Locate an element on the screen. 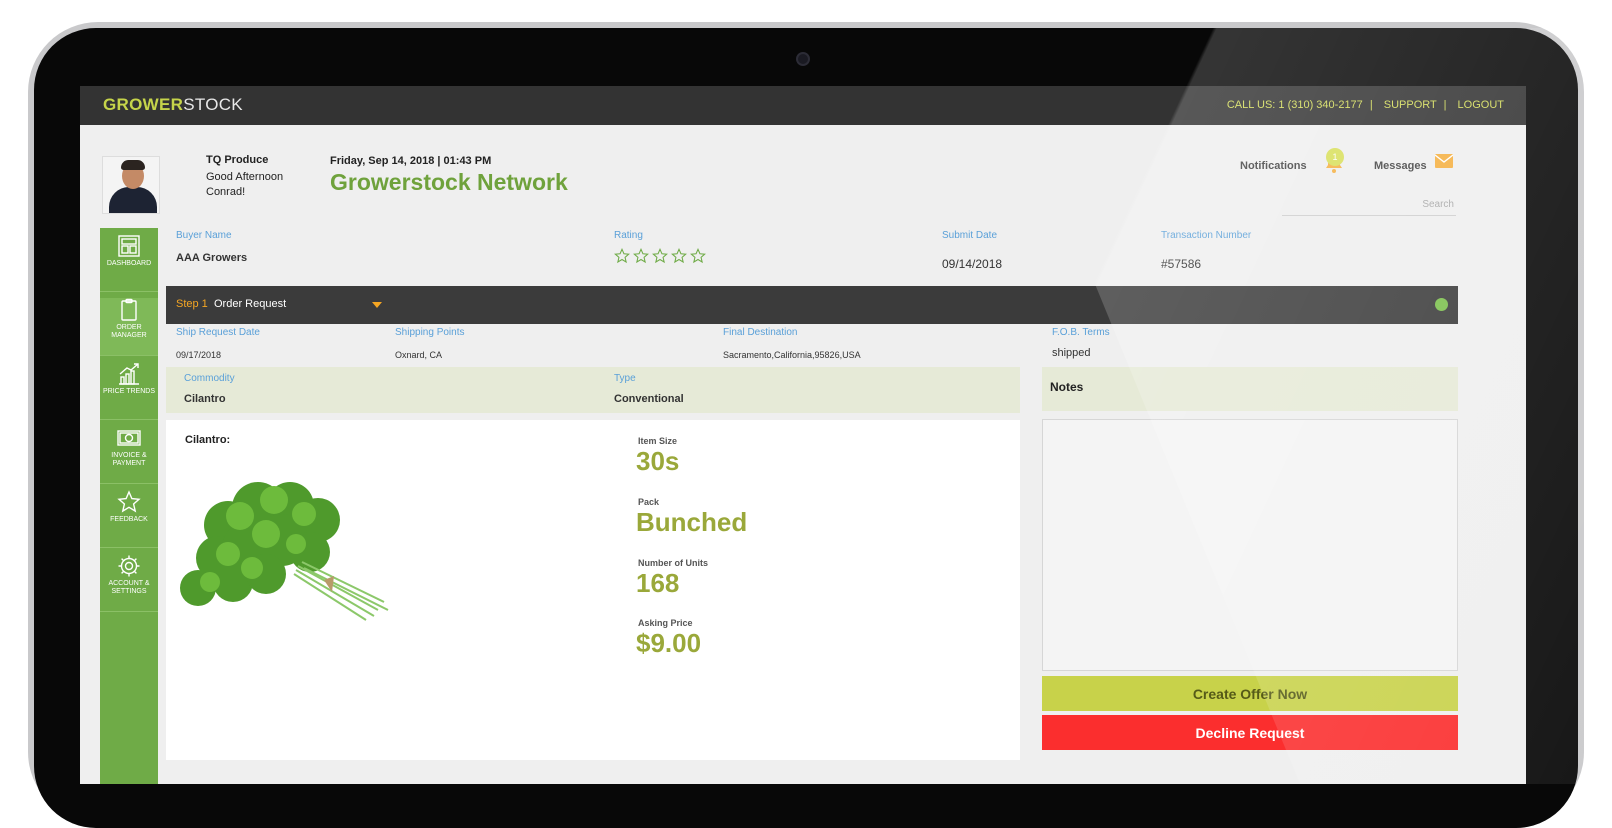  sidebar-item-label: DASHBOARD is located at coordinates (129, 263).